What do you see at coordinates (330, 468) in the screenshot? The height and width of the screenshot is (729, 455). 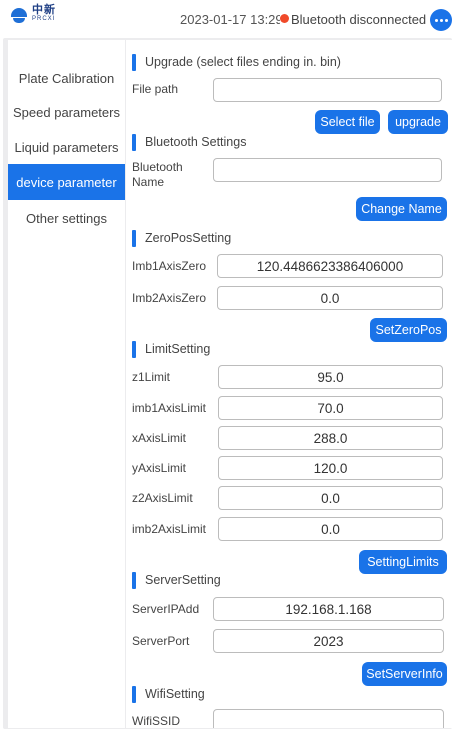 I see `y-axis-limit-input: 120.0` at bounding box center [330, 468].